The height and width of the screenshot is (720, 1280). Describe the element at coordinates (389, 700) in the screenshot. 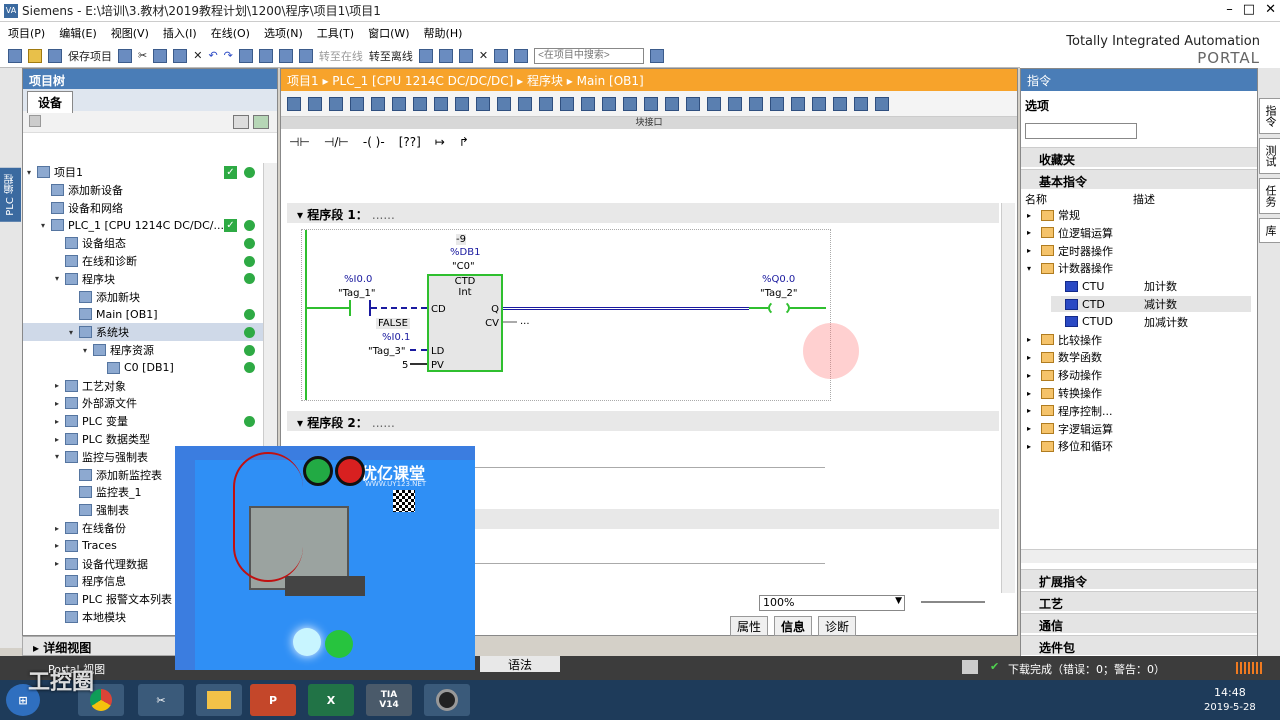

I see `tia-portal-icon: TIA V14` at that location.